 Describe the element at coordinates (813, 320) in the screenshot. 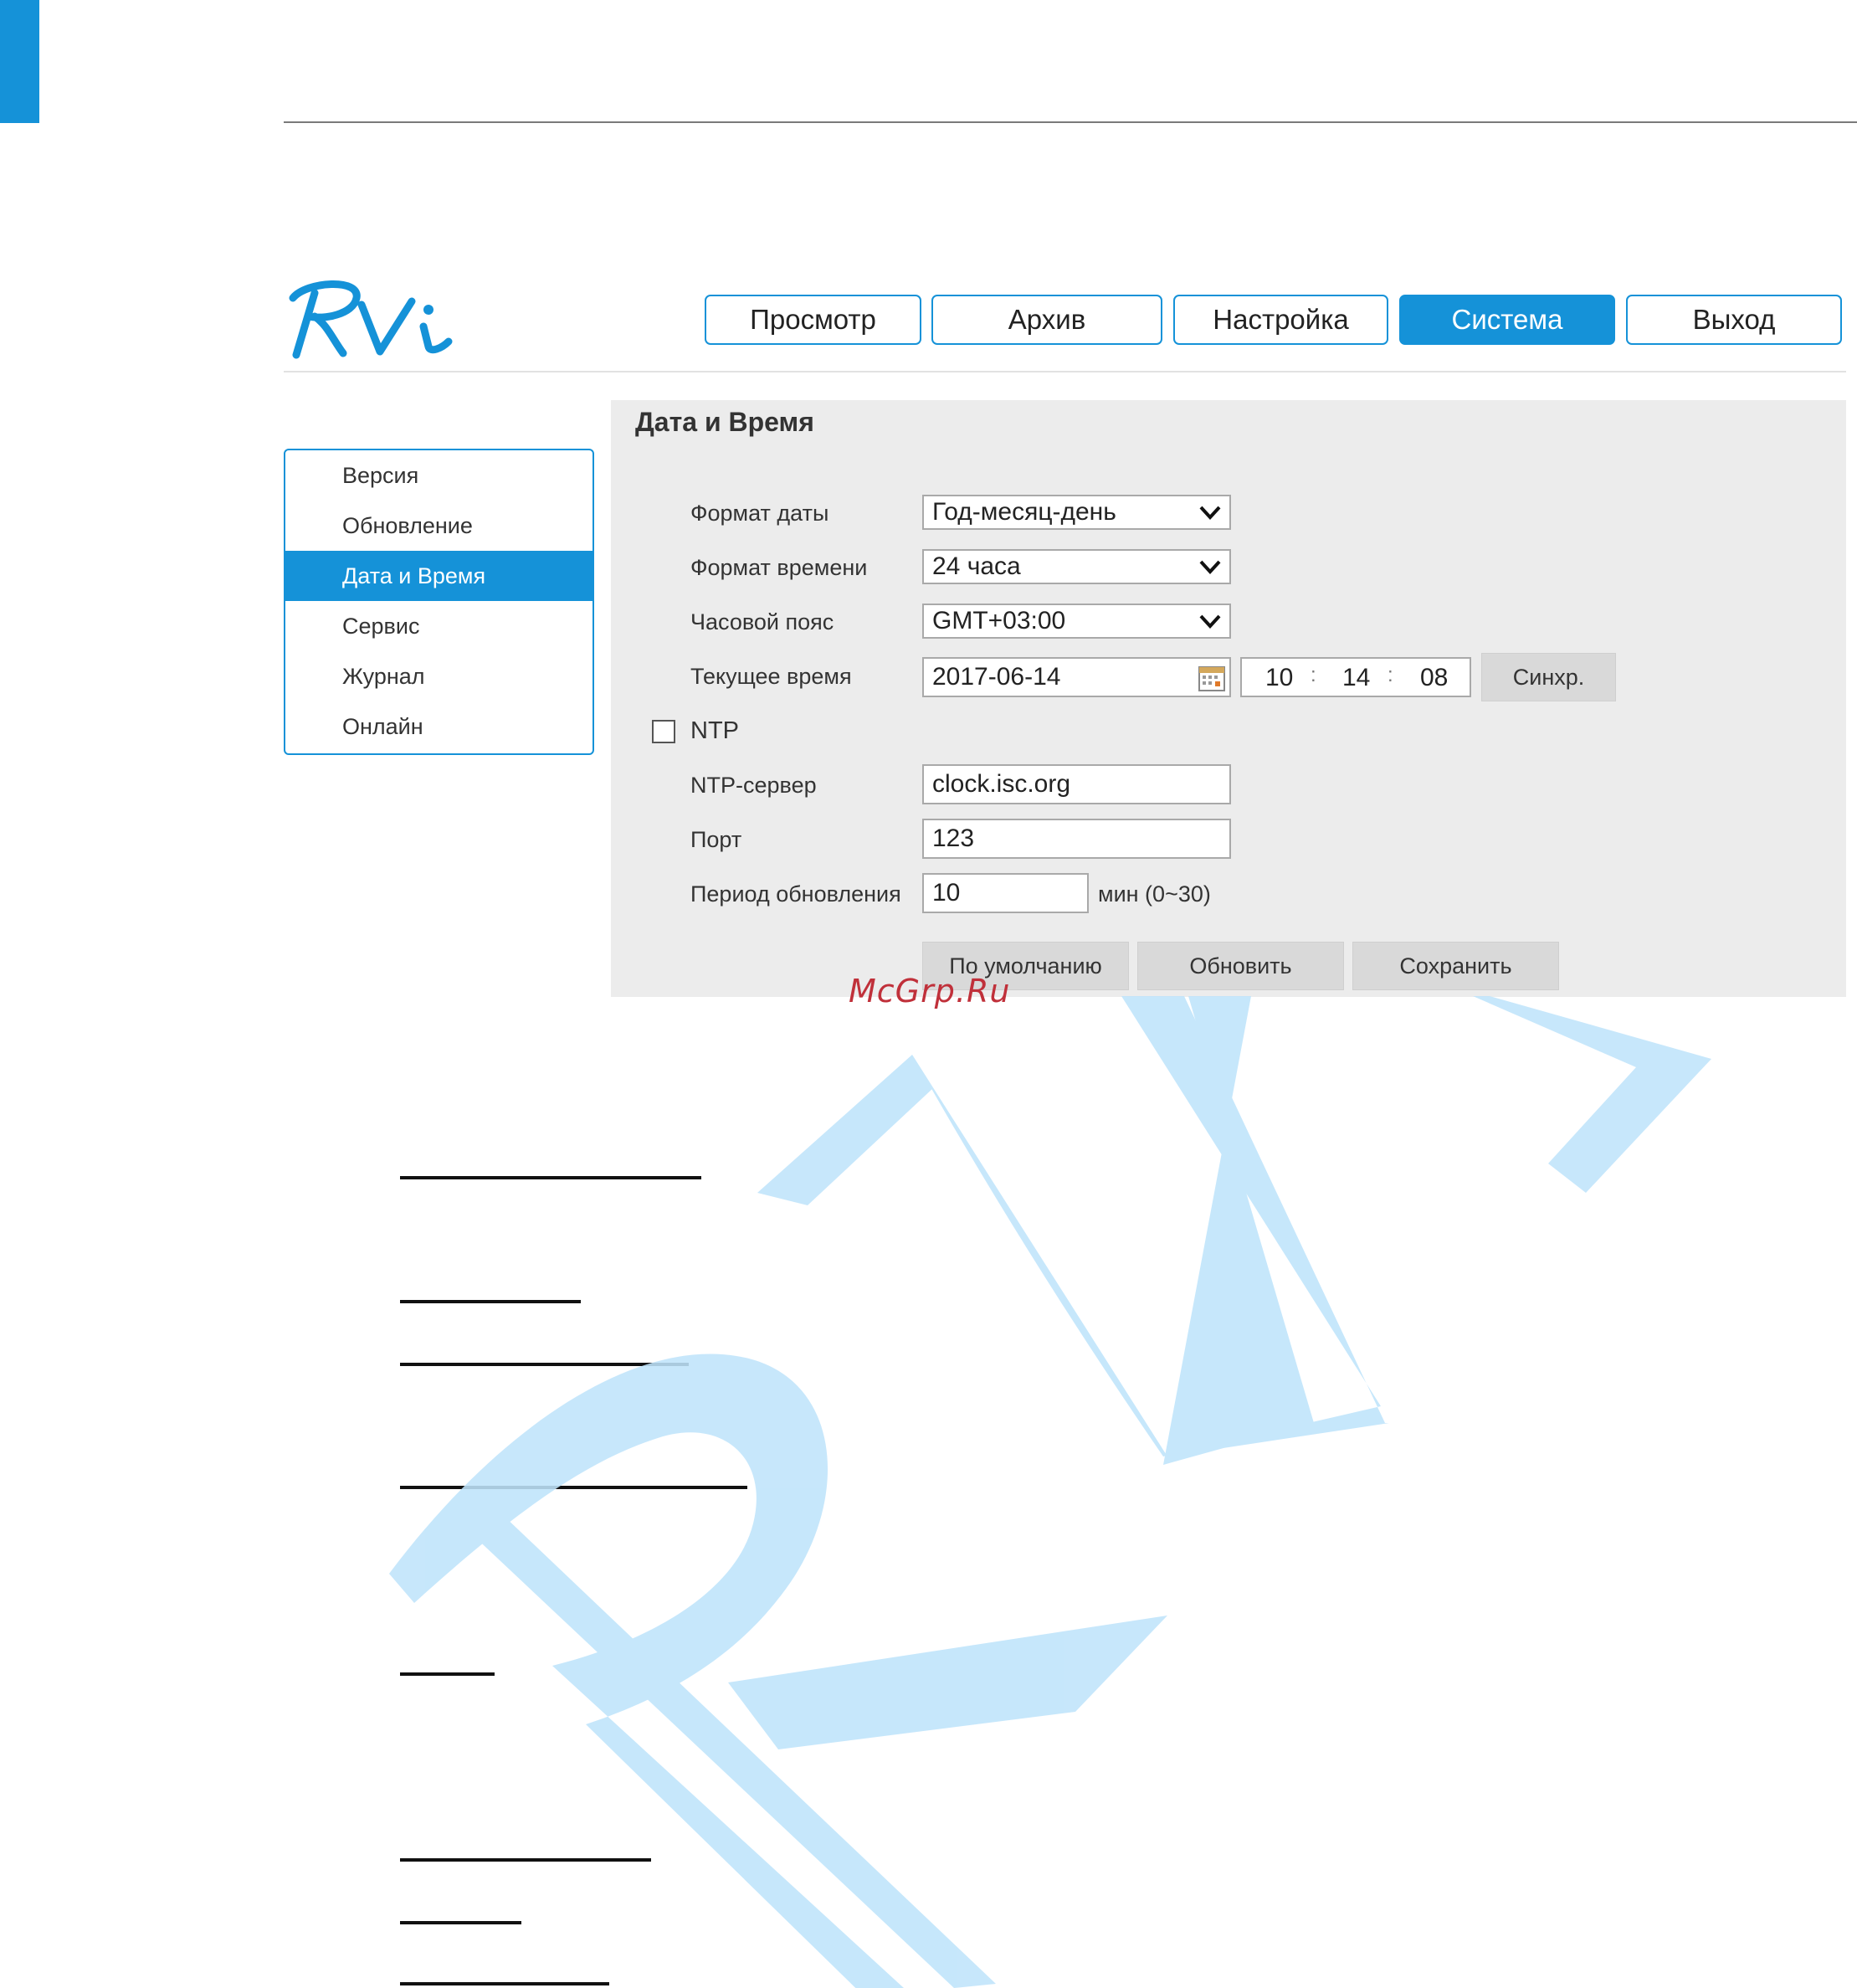

I see `tab-prosmotr: Просмотр` at that location.